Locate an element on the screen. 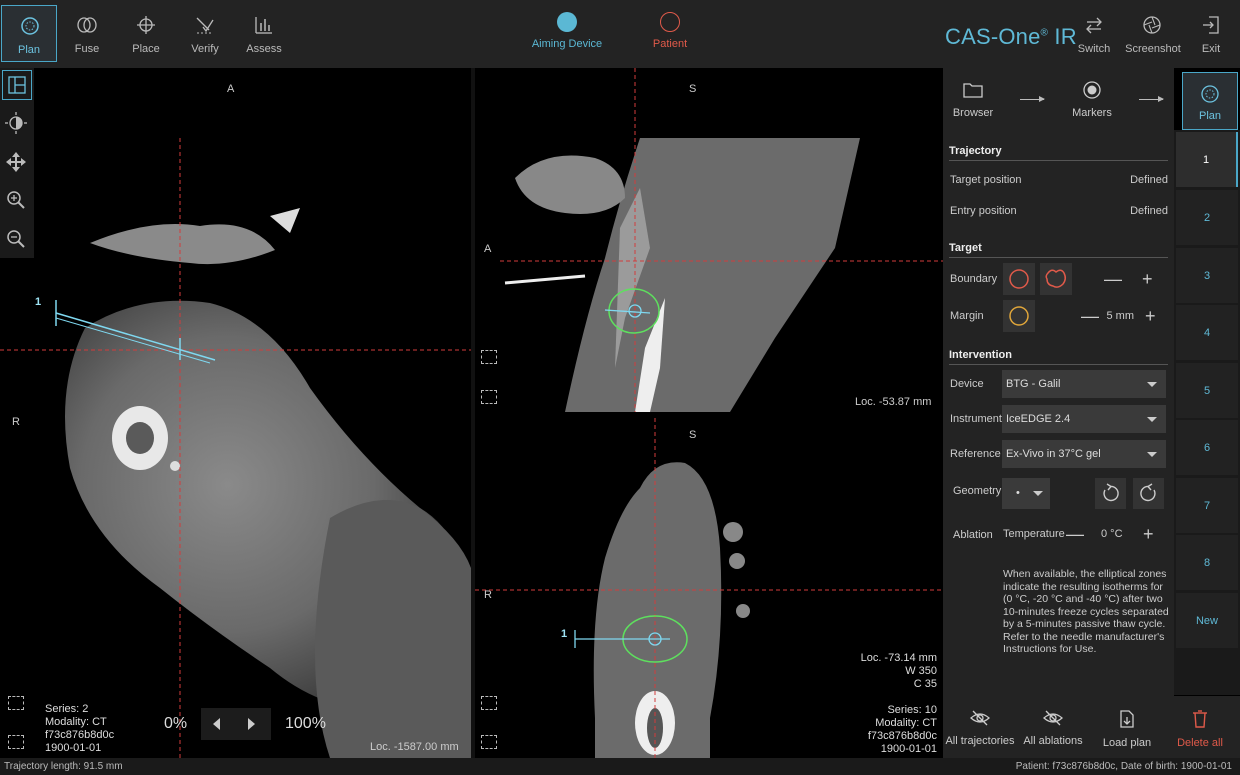  axial-modality: Modality: CT is located at coordinates (76, 722).